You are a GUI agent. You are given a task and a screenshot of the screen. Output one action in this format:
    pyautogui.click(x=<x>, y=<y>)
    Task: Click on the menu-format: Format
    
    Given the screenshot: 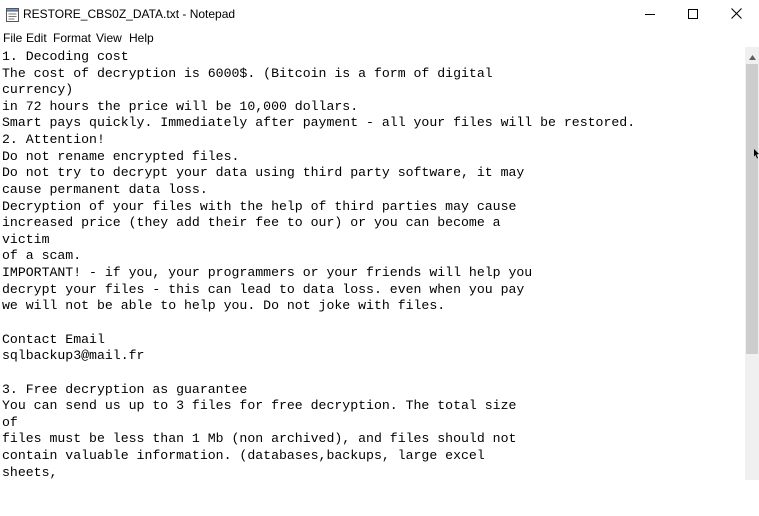 What is the action you would take?
    pyautogui.click(x=72, y=38)
    